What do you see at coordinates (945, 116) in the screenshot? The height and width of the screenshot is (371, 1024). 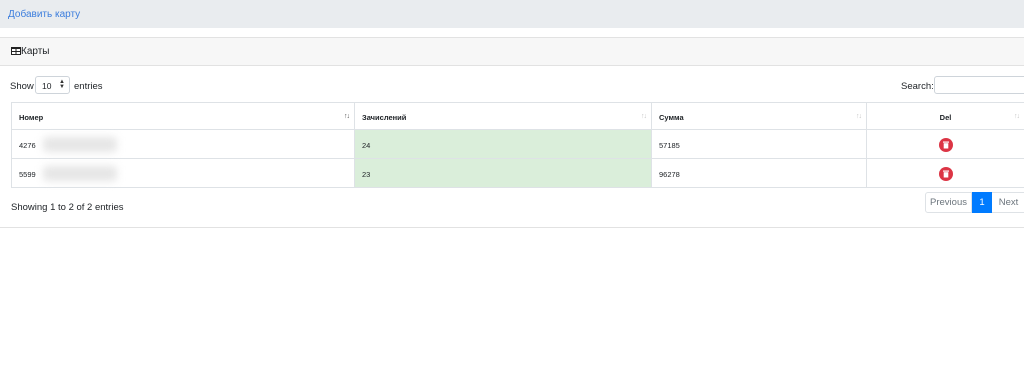 I see `column-header-del: Del ↑↓` at bounding box center [945, 116].